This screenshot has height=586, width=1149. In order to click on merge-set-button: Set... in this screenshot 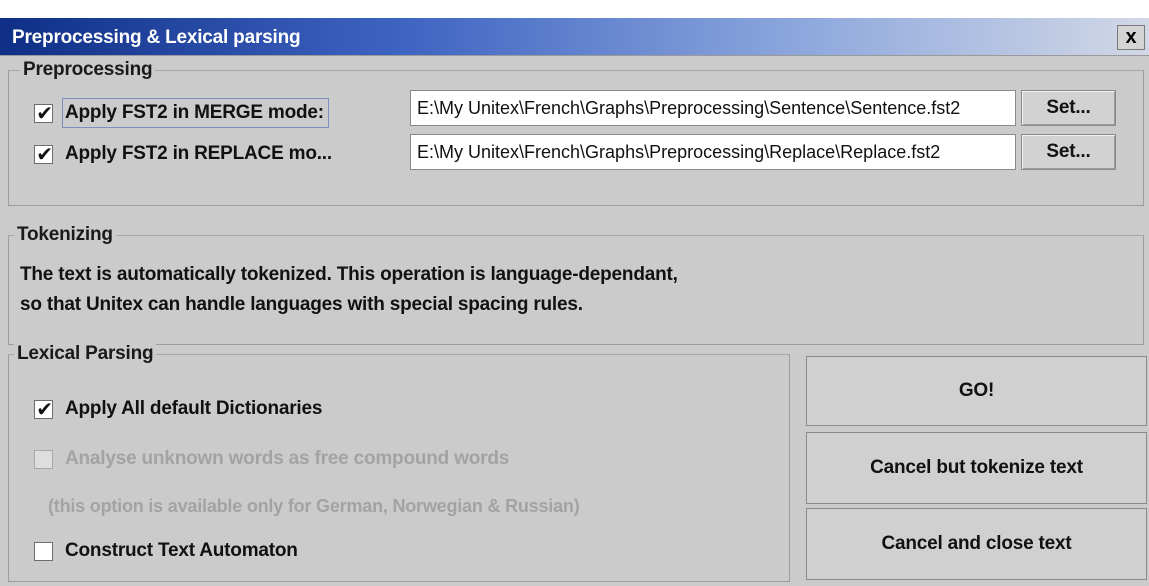, I will do `click(1068, 108)`.